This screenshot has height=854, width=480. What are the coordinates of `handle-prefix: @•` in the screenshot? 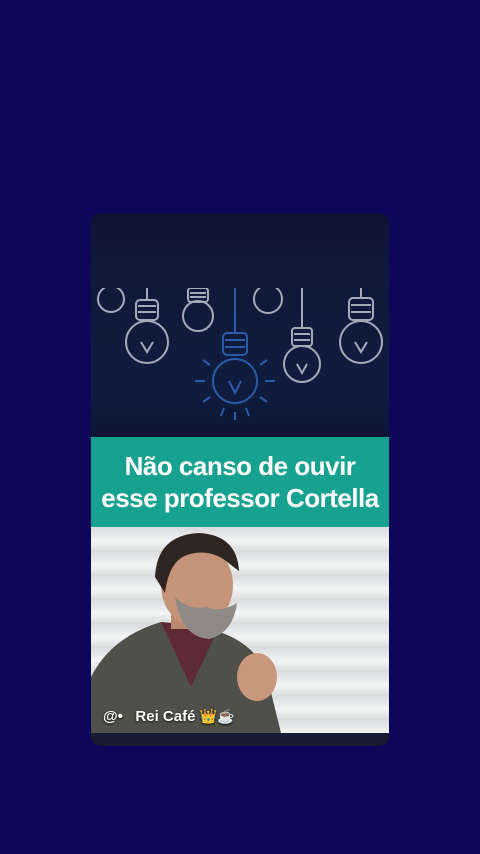 It's located at (113, 716).